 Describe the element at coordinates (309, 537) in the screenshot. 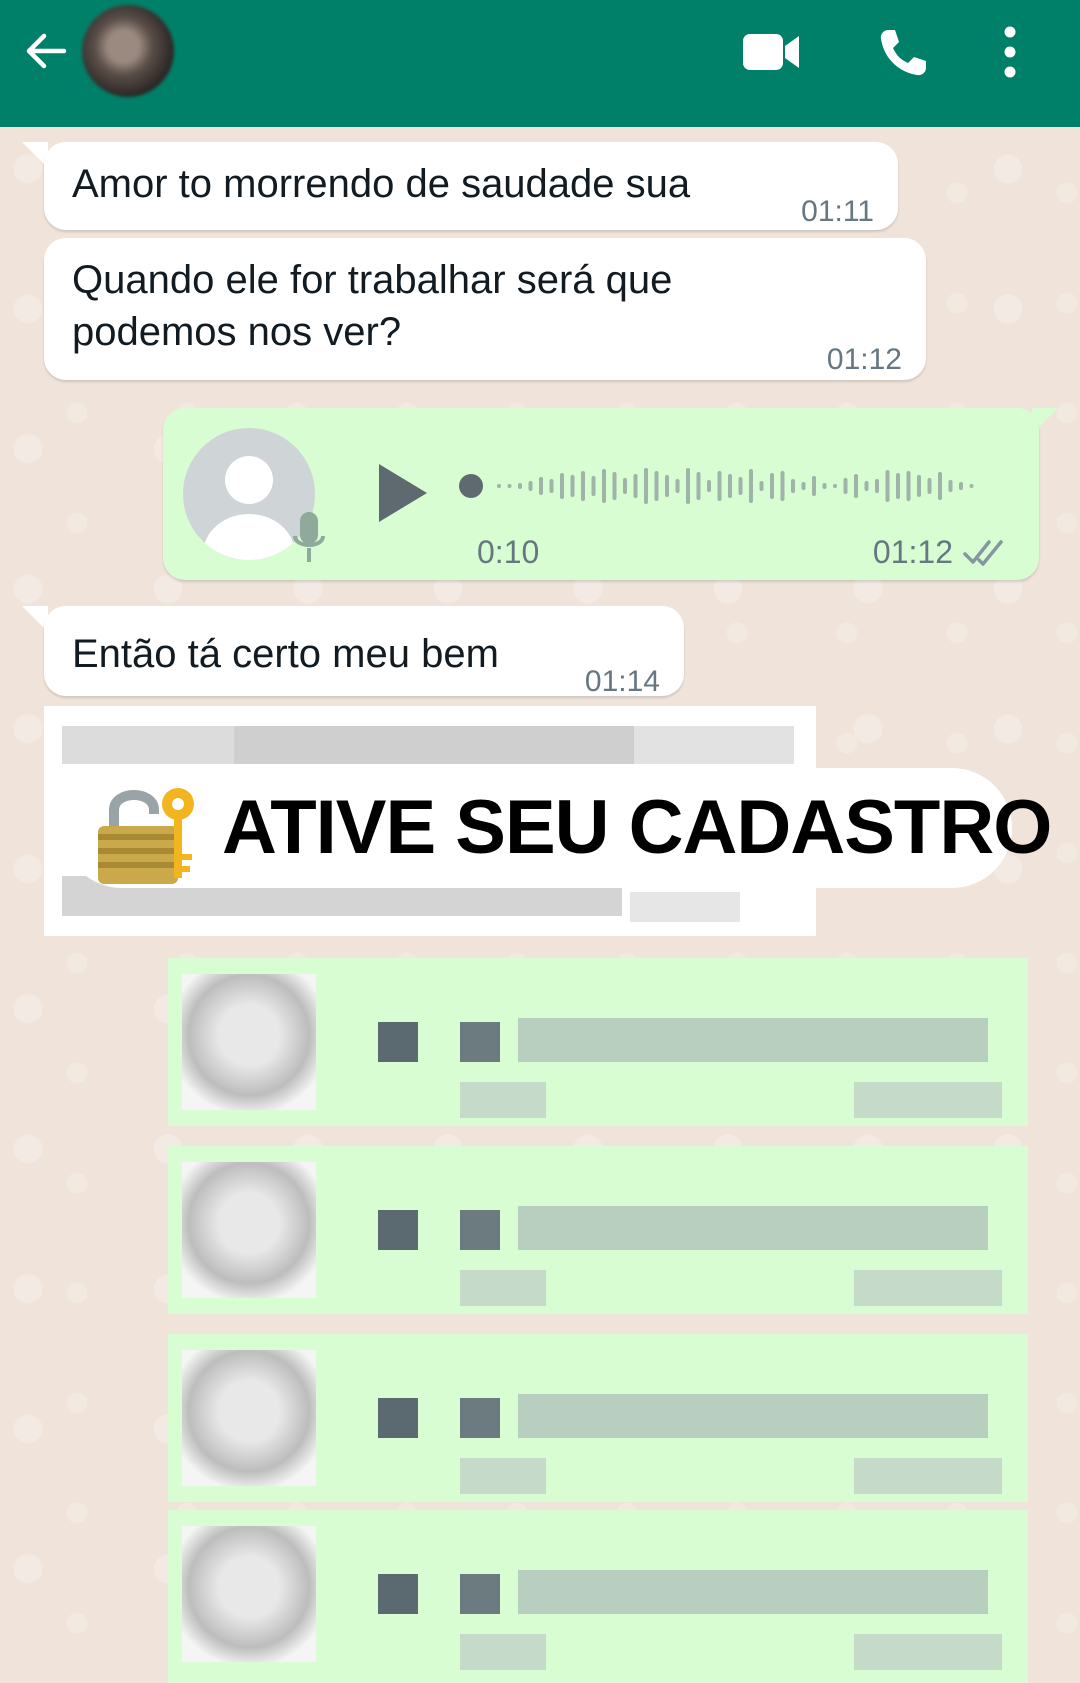

I see `microphone-icon` at that location.